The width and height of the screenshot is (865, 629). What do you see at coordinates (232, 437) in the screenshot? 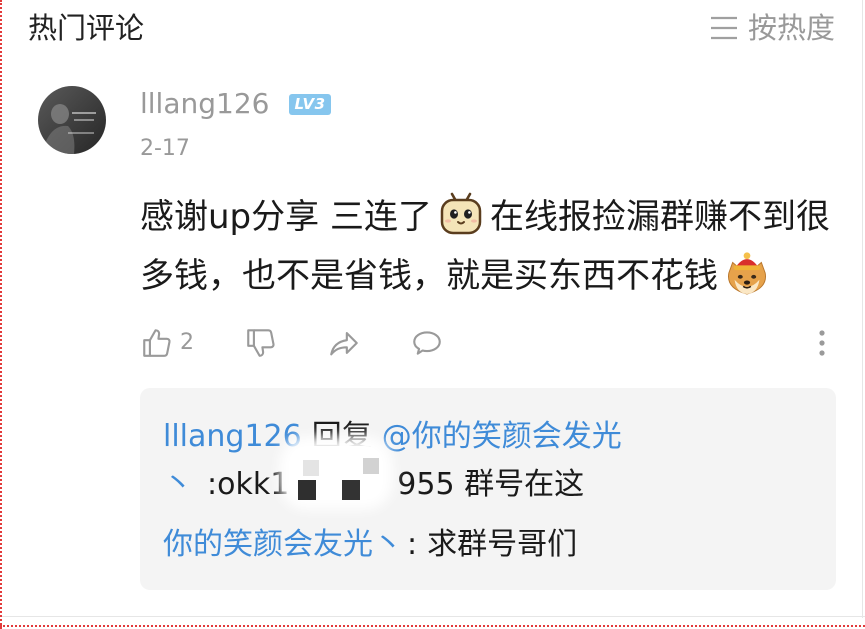
I see `reply-author: lllang126` at bounding box center [232, 437].